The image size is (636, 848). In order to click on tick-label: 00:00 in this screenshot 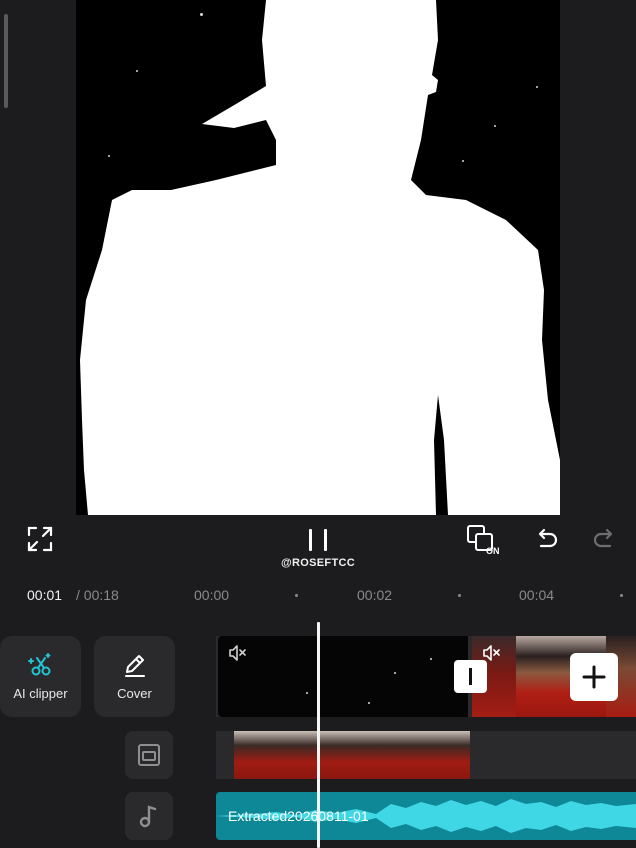, I will do `click(212, 595)`.